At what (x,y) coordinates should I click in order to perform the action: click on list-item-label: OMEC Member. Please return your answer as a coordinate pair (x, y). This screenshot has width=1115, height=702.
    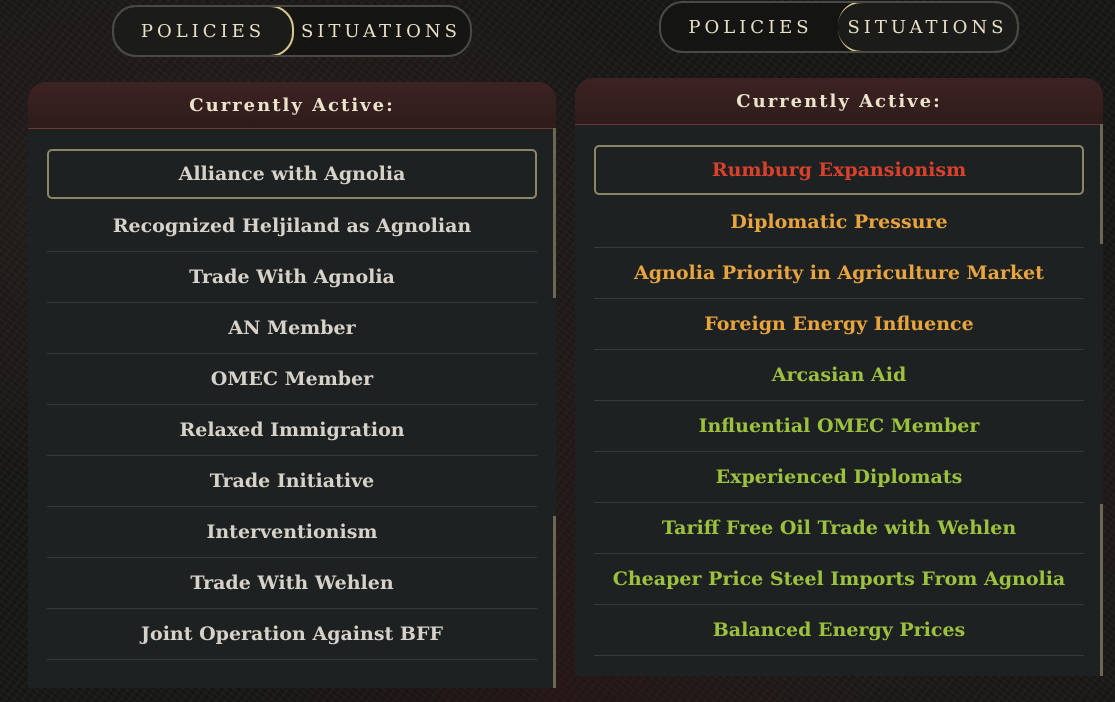
    Looking at the image, I should click on (292, 379).